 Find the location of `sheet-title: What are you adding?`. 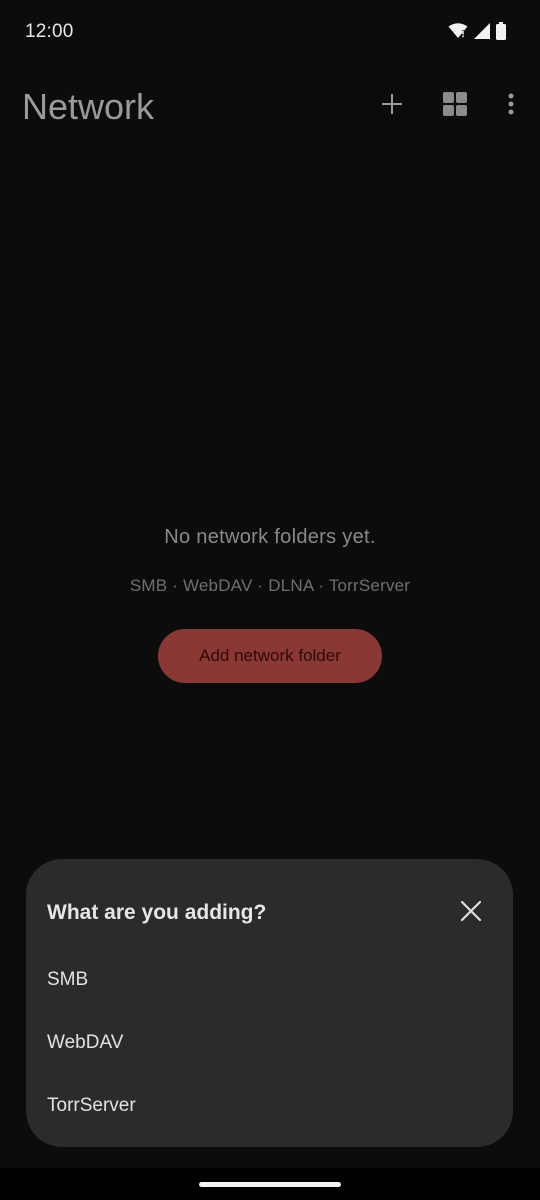

sheet-title: What are you adding? is located at coordinates (157, 912).